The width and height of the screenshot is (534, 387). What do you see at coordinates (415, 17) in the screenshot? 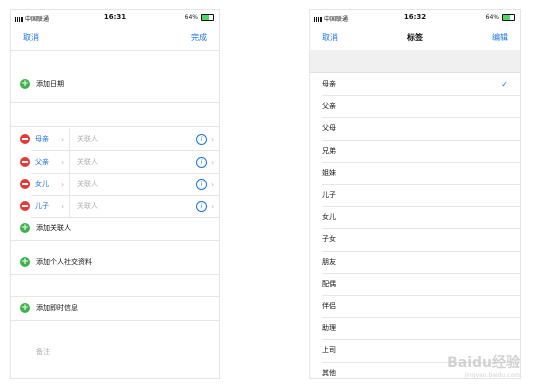
I see `status-bar: 中国联通 16:32 64%` at bounding box center [415, 17].